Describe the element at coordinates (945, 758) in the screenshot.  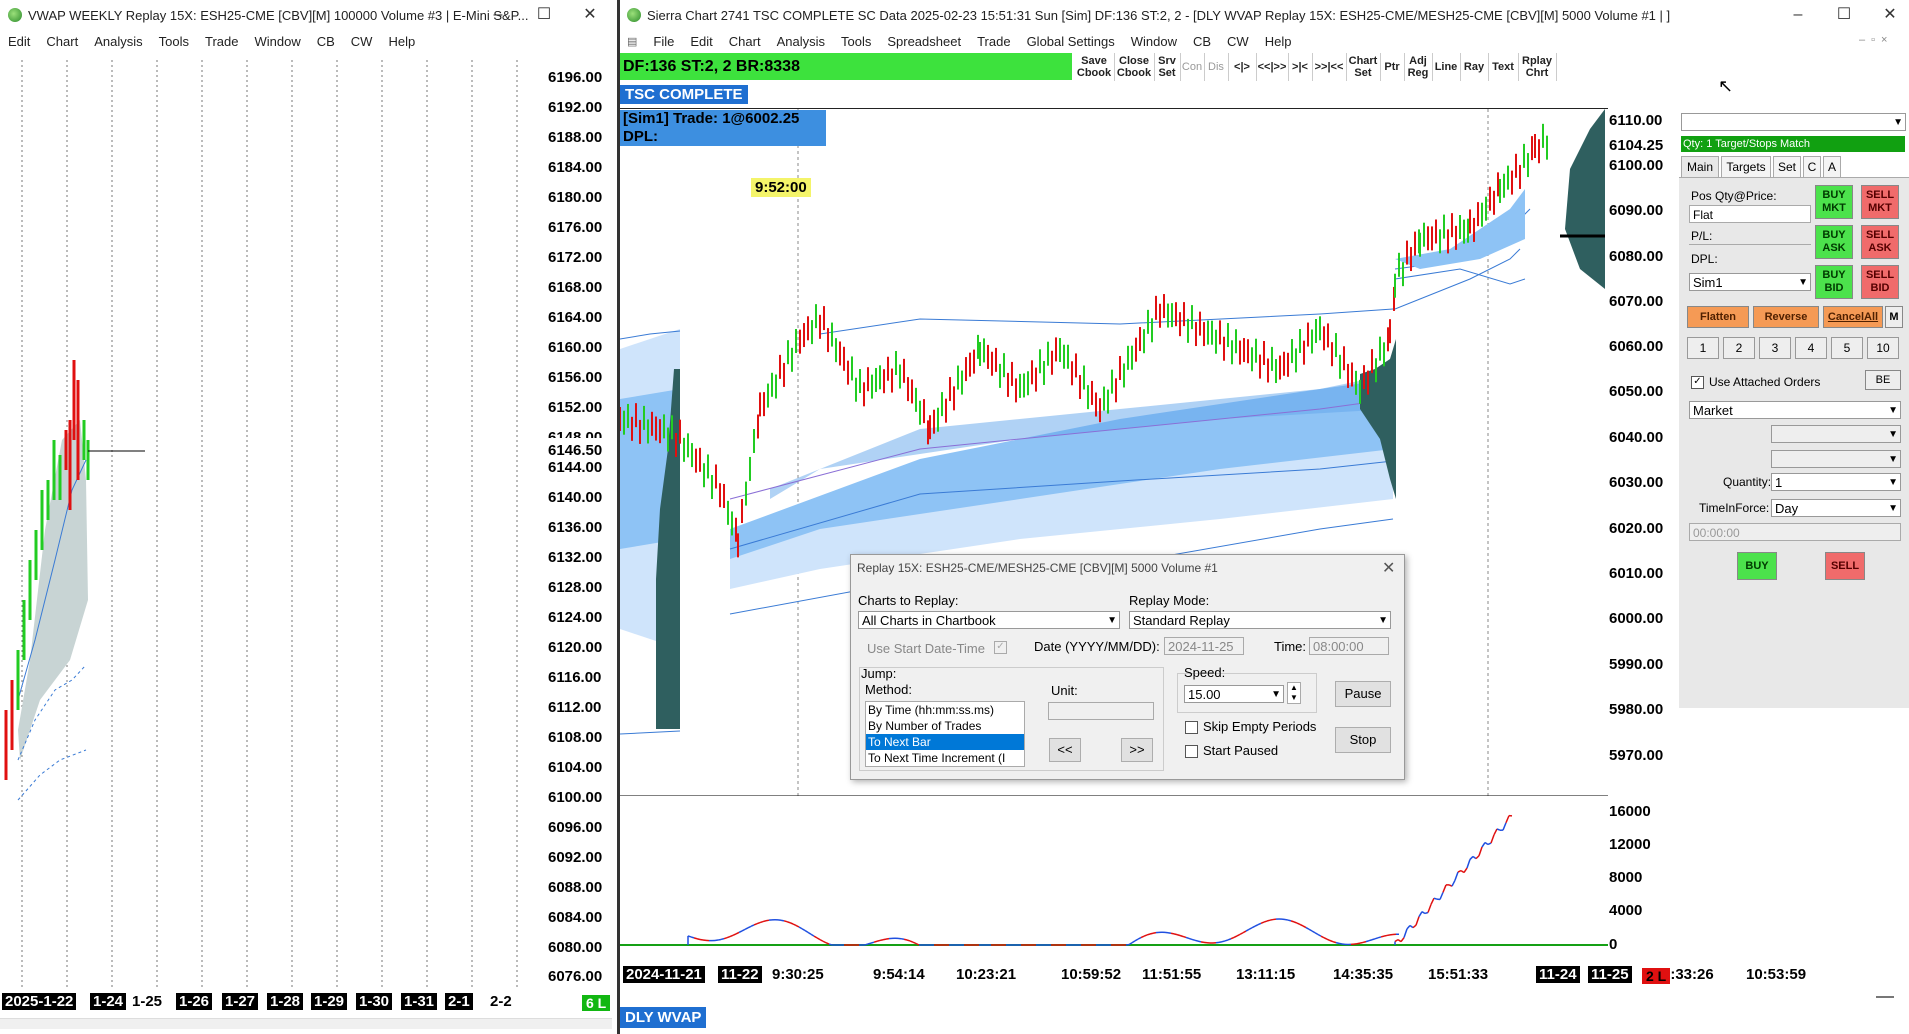
I see `method-option: To Next Time Increment (I` at that location.